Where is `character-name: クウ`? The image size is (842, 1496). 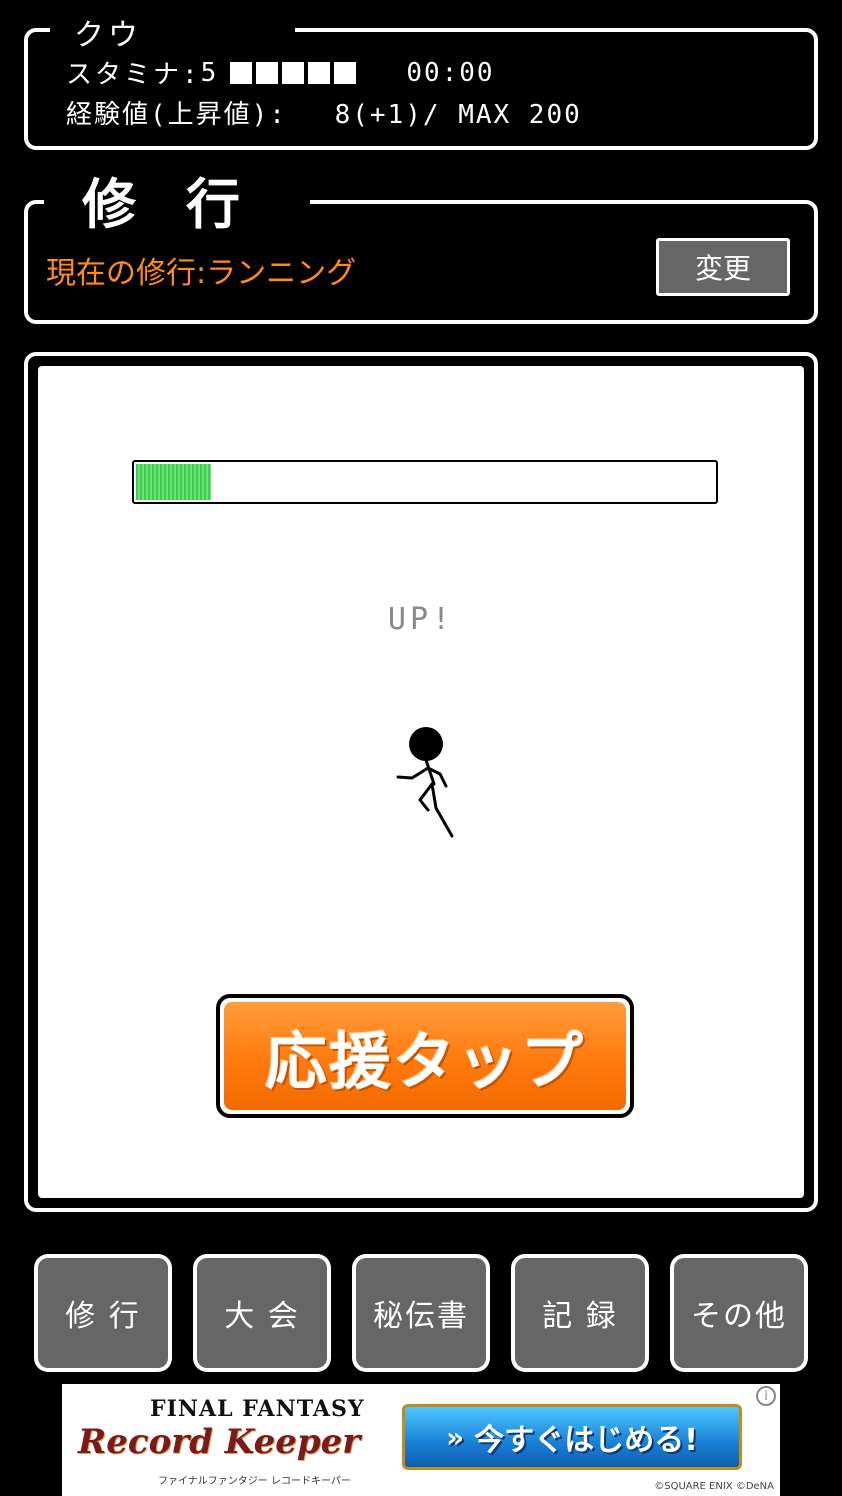 character-name: クウ is located at coordinates (108, 32).